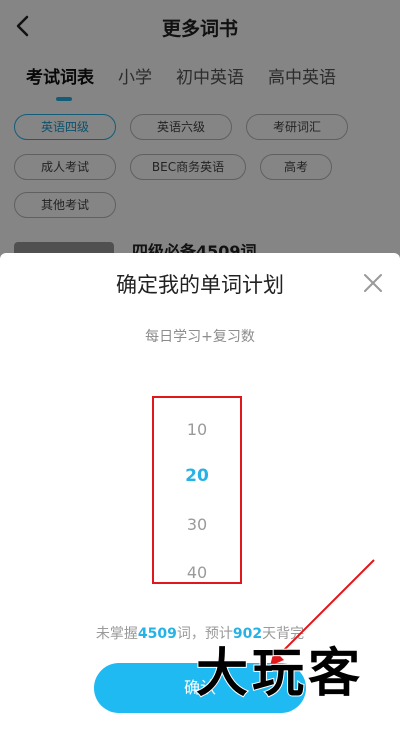 The width and height of the screenshot is (400, 730). Describe the element at coordinates (116, 634) in the screenshot. I see `estimate-prefix: 未掌握` at that location.